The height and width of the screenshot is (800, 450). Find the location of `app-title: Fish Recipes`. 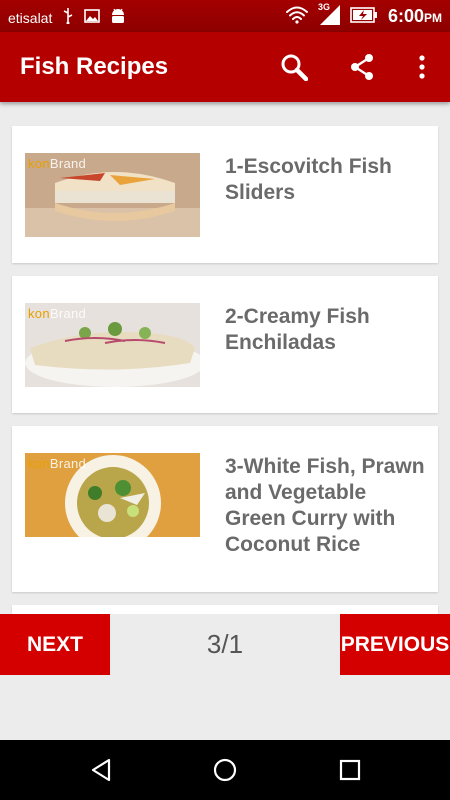

app-title: Fish Recipes is located at coordinates (94, 66).